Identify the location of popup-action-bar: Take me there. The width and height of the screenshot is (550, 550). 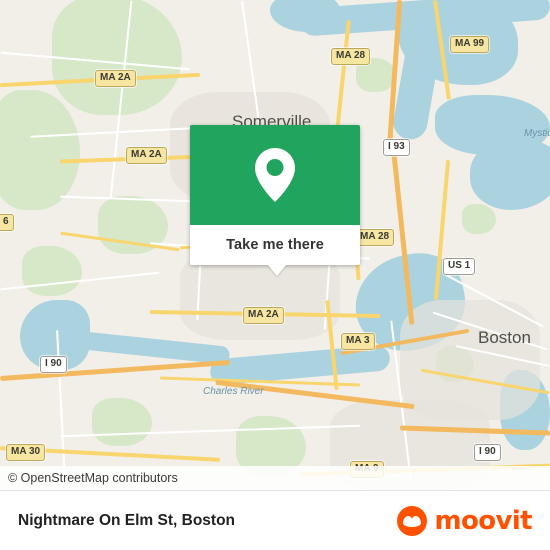
(275, 250).